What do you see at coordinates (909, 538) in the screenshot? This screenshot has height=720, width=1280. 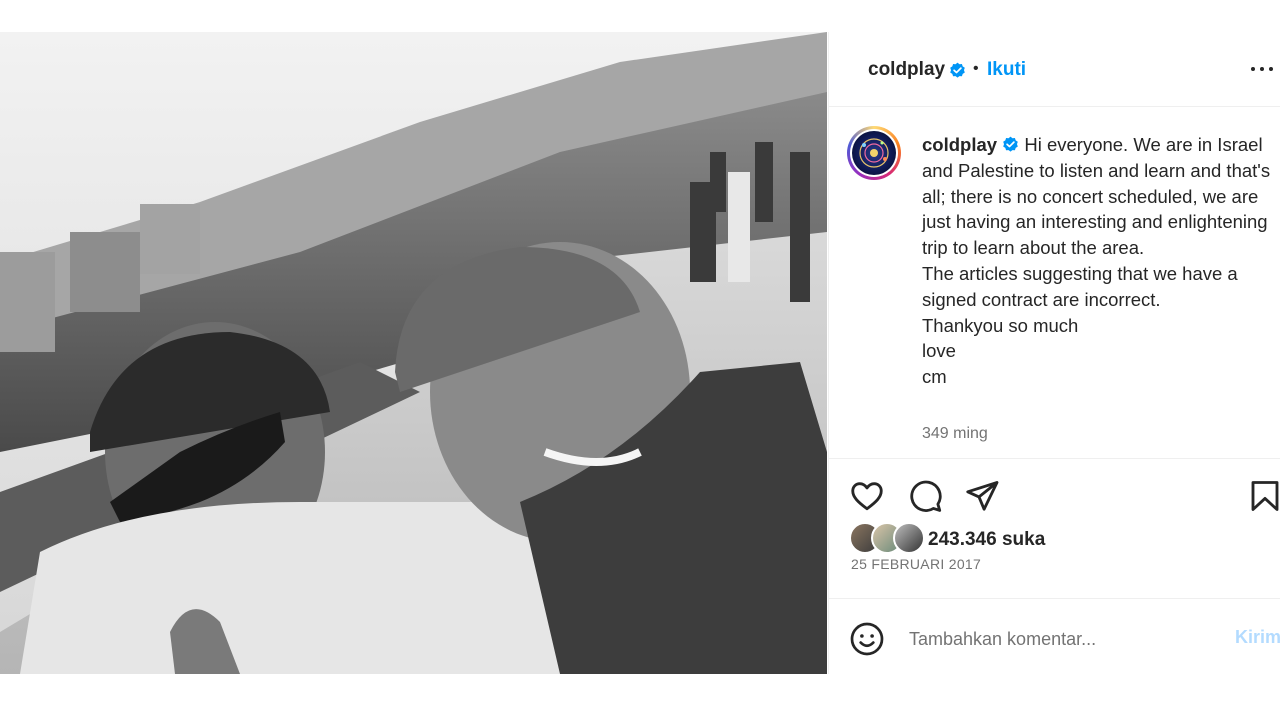 I see `liker-avatar` at bounding box center [909, 538].